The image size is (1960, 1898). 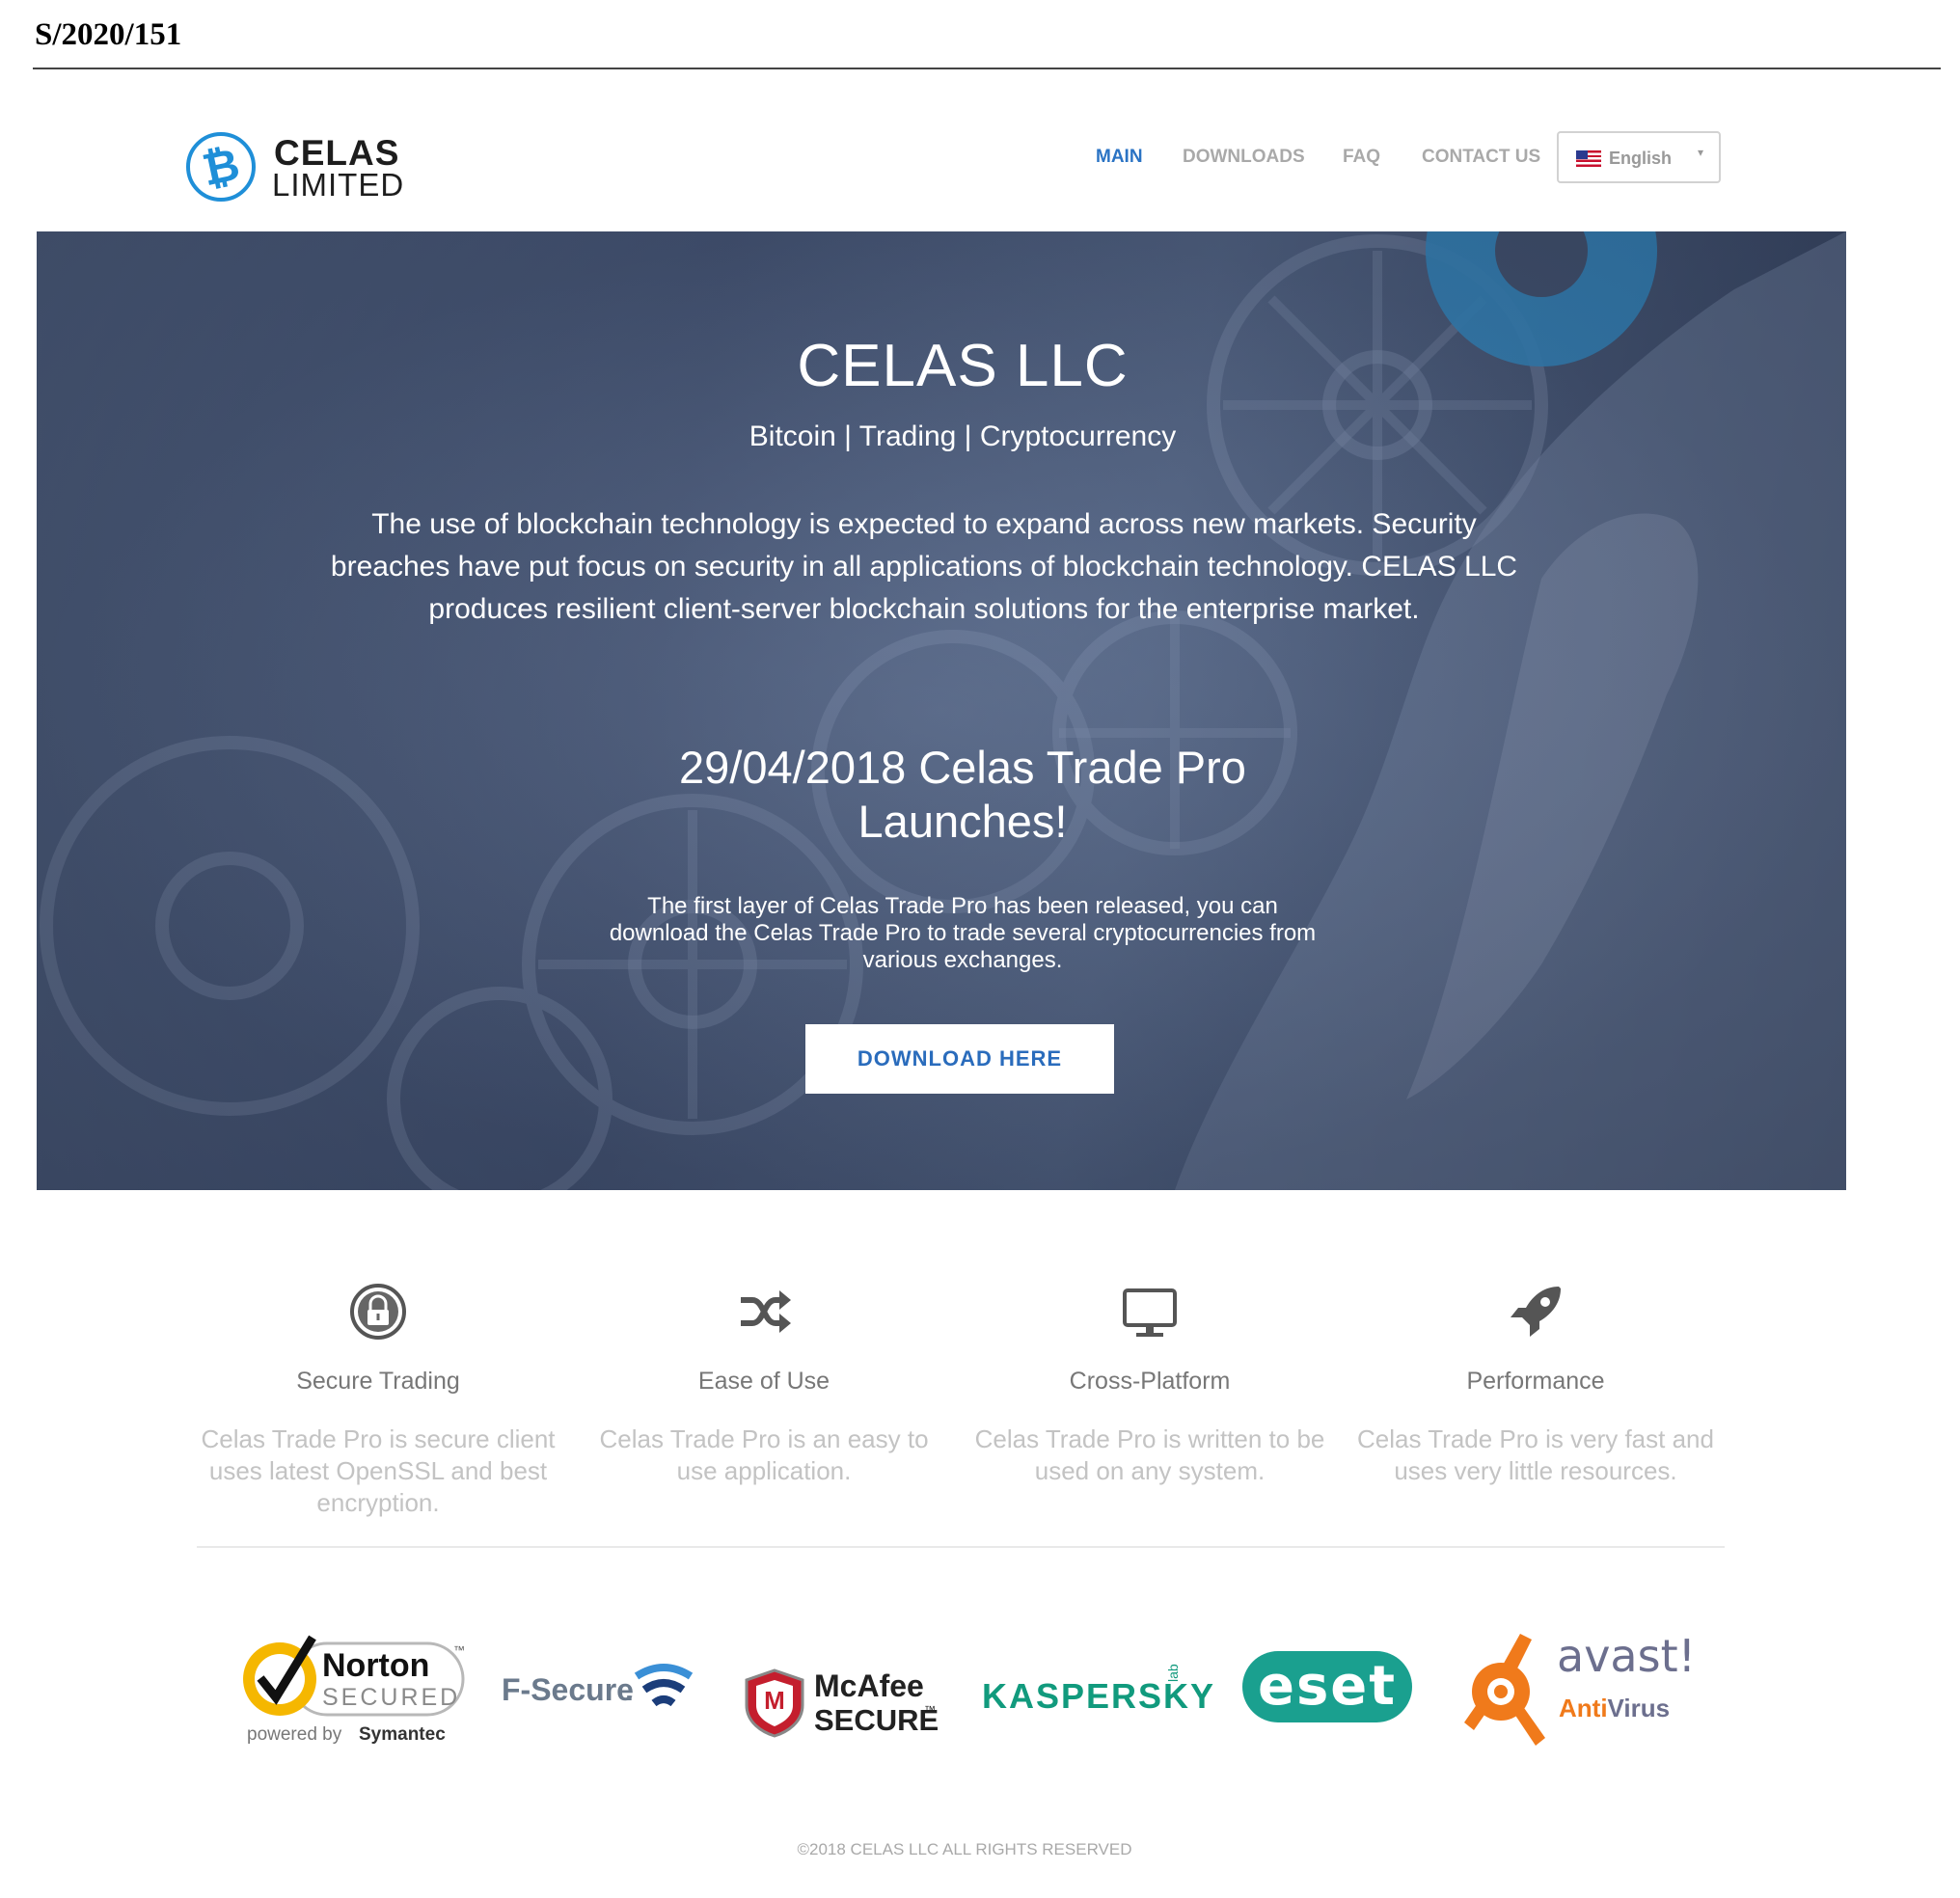 What do you see at coordinates (1583, 1708) in the screenshot?
I see `anti-label: Anti` at bounding box center [1583, 1708].